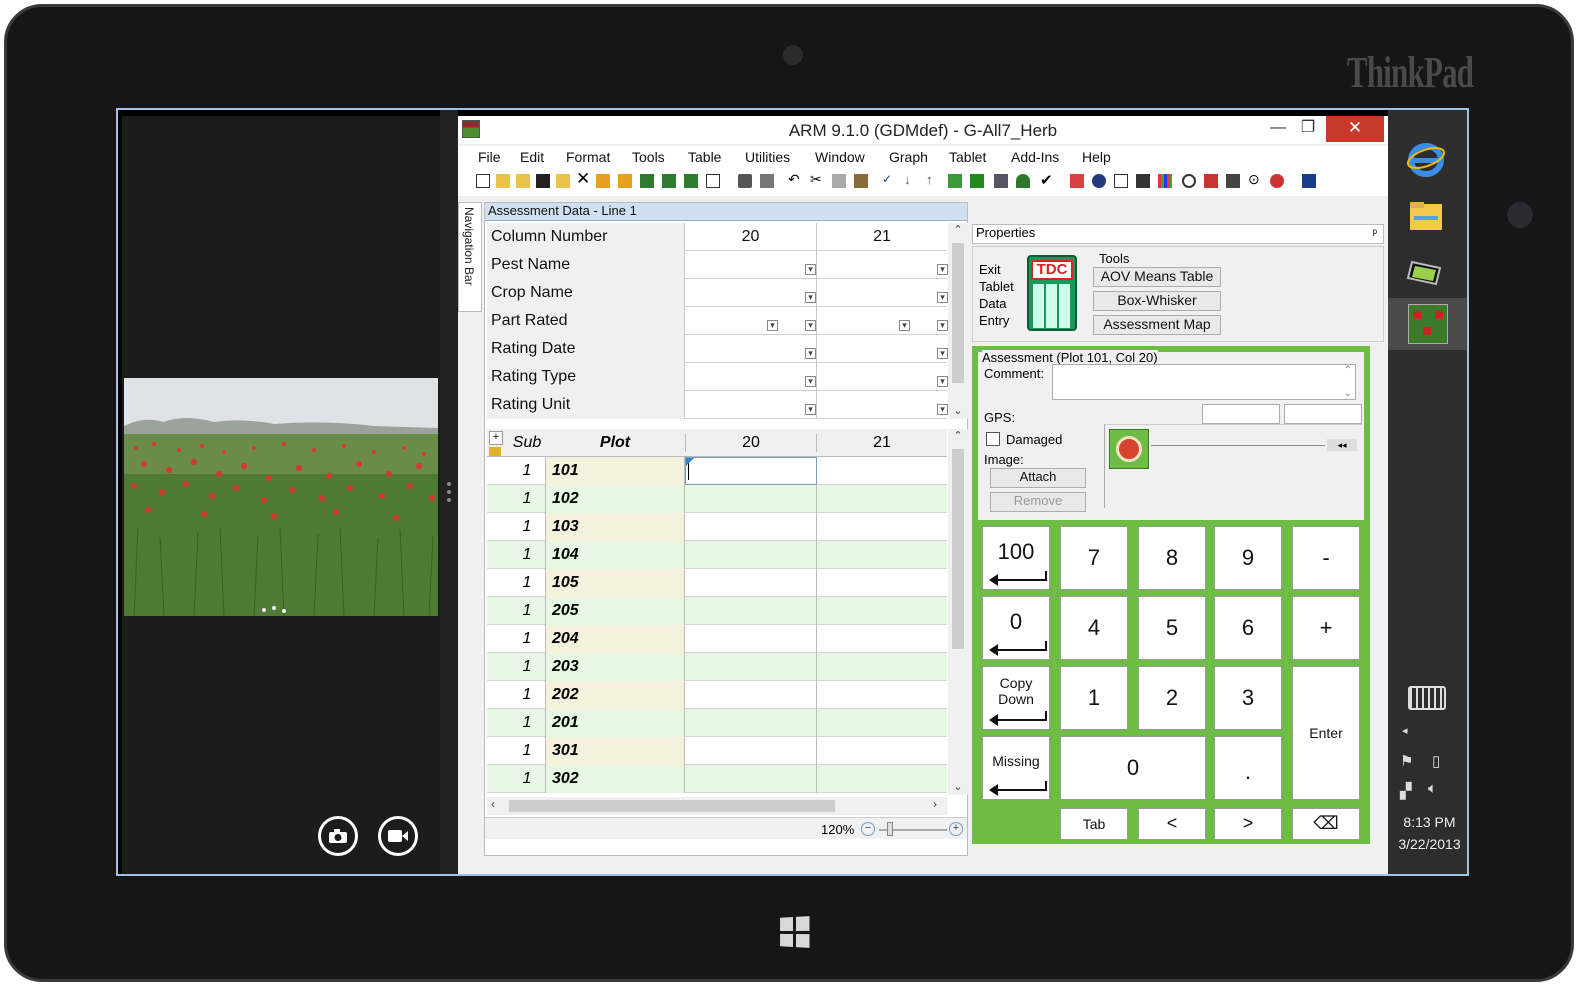 This screenshot has width=1581, height=990. Describe the element at coordinates (532, 157) in the screenshot. I see `menu-edit: Edit` at that location.